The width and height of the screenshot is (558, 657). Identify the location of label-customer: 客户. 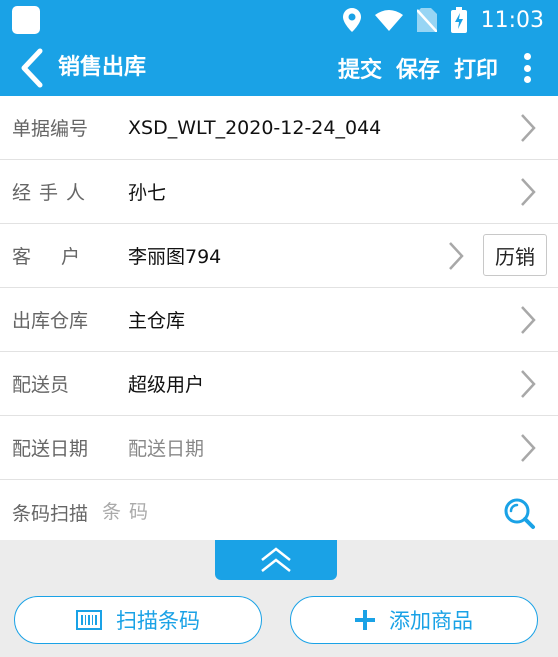
(61, 257).